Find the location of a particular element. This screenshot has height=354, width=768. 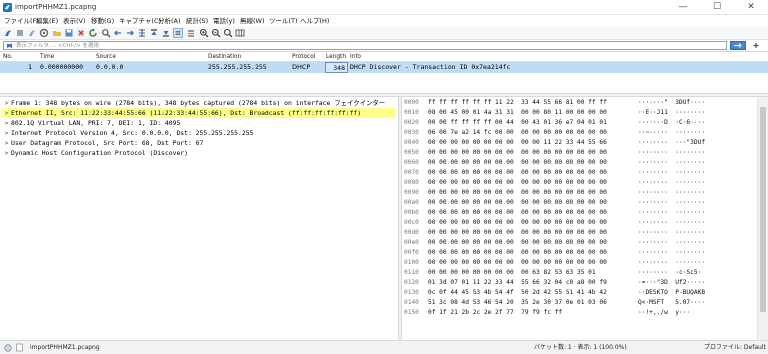

hex-ascii: ·······D ·C·6···· is located at coordinates (671, 123).